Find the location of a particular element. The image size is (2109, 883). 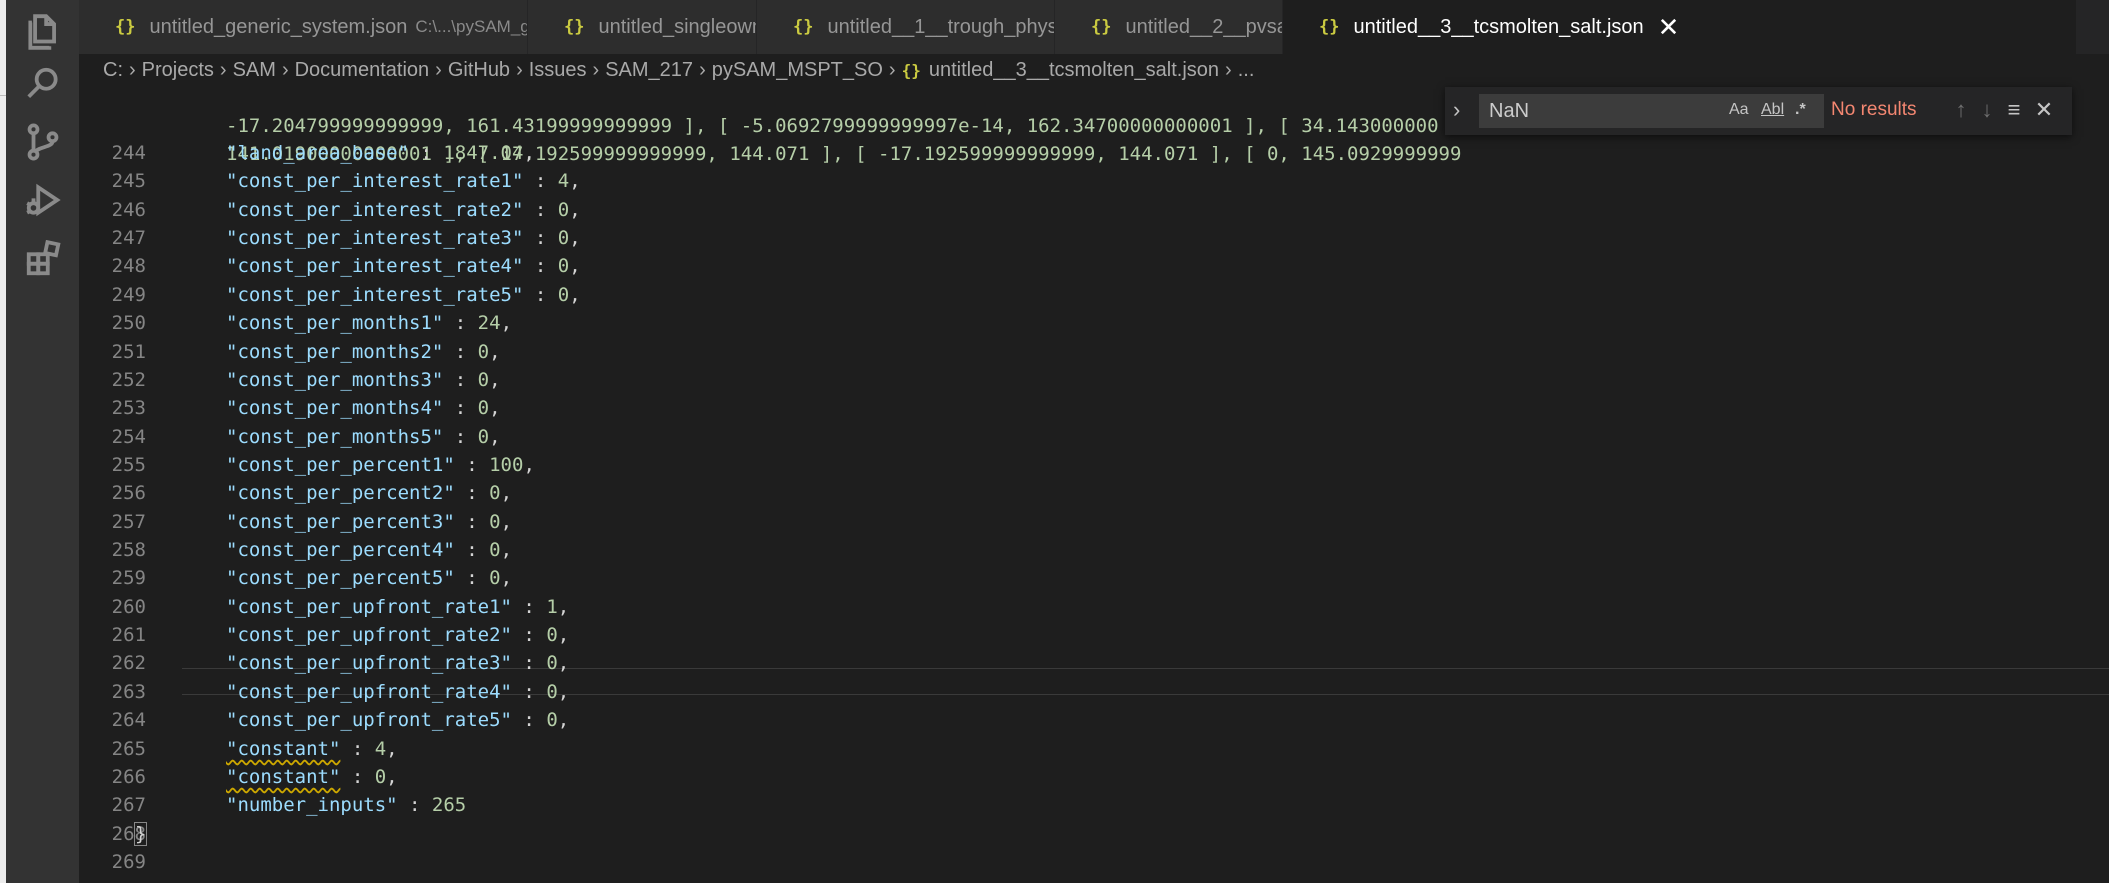

close-tab-icon: ✕ is located at coordinates (1669, 27).